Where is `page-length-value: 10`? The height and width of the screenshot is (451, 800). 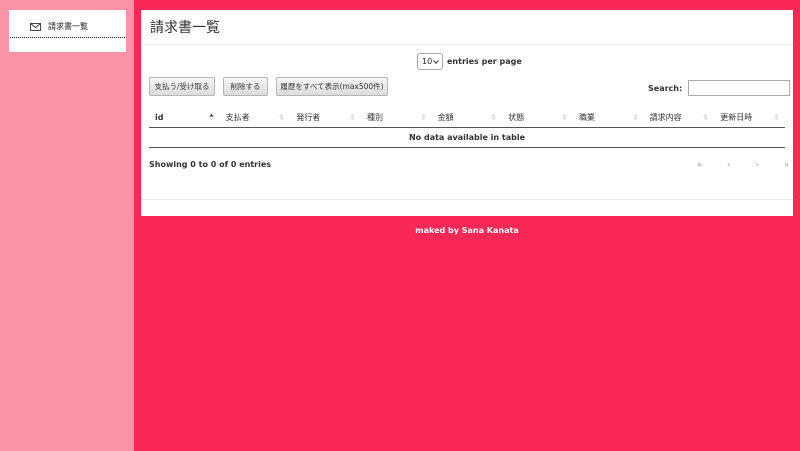 page-length-value: 10 is located at coordinates (427, 61).